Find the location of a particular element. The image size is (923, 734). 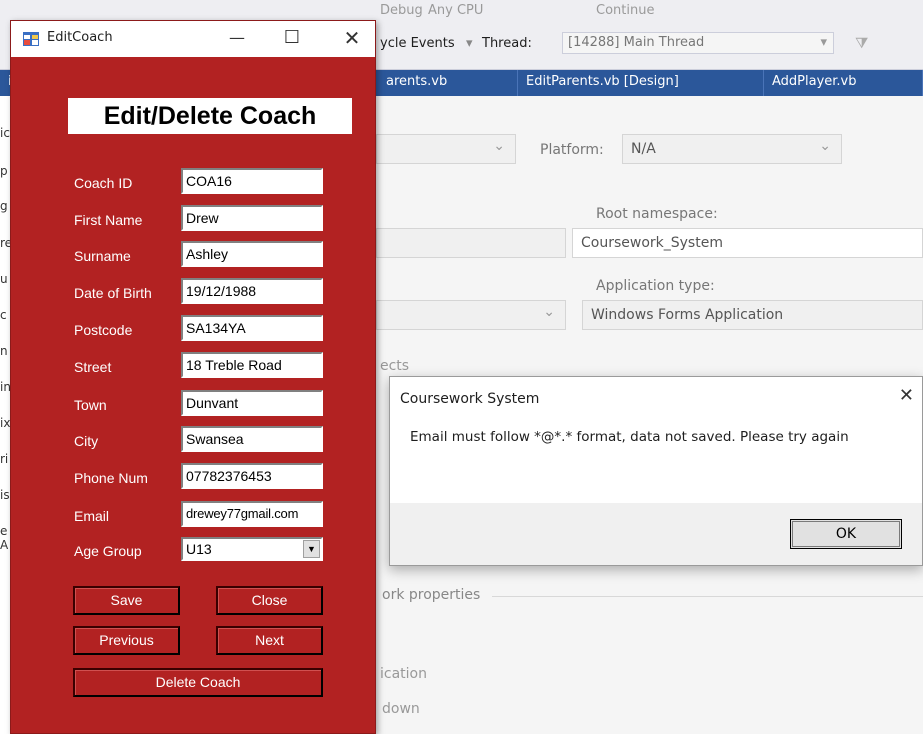

lifecycle-events-menu: ycle Events is located at coordinates (417, 43).